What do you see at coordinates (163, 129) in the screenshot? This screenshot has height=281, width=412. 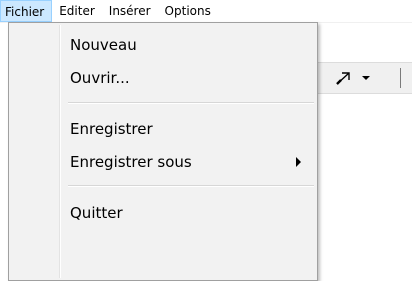 I see `menu-item-enregistrer: Enregistrer` at bounding box center [163, 129].